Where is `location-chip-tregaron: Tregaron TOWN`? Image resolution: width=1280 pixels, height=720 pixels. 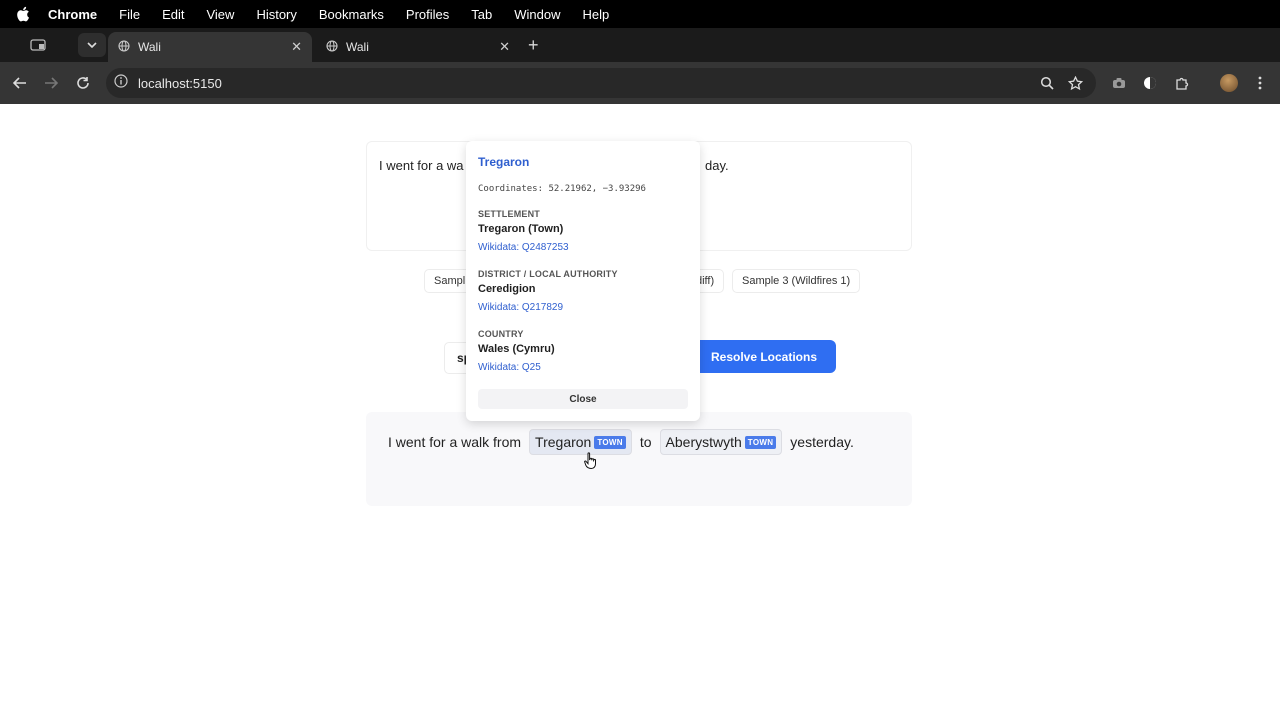 location-chip-tregaron: Tregaron TOWN is located at coordinates (580, 442).